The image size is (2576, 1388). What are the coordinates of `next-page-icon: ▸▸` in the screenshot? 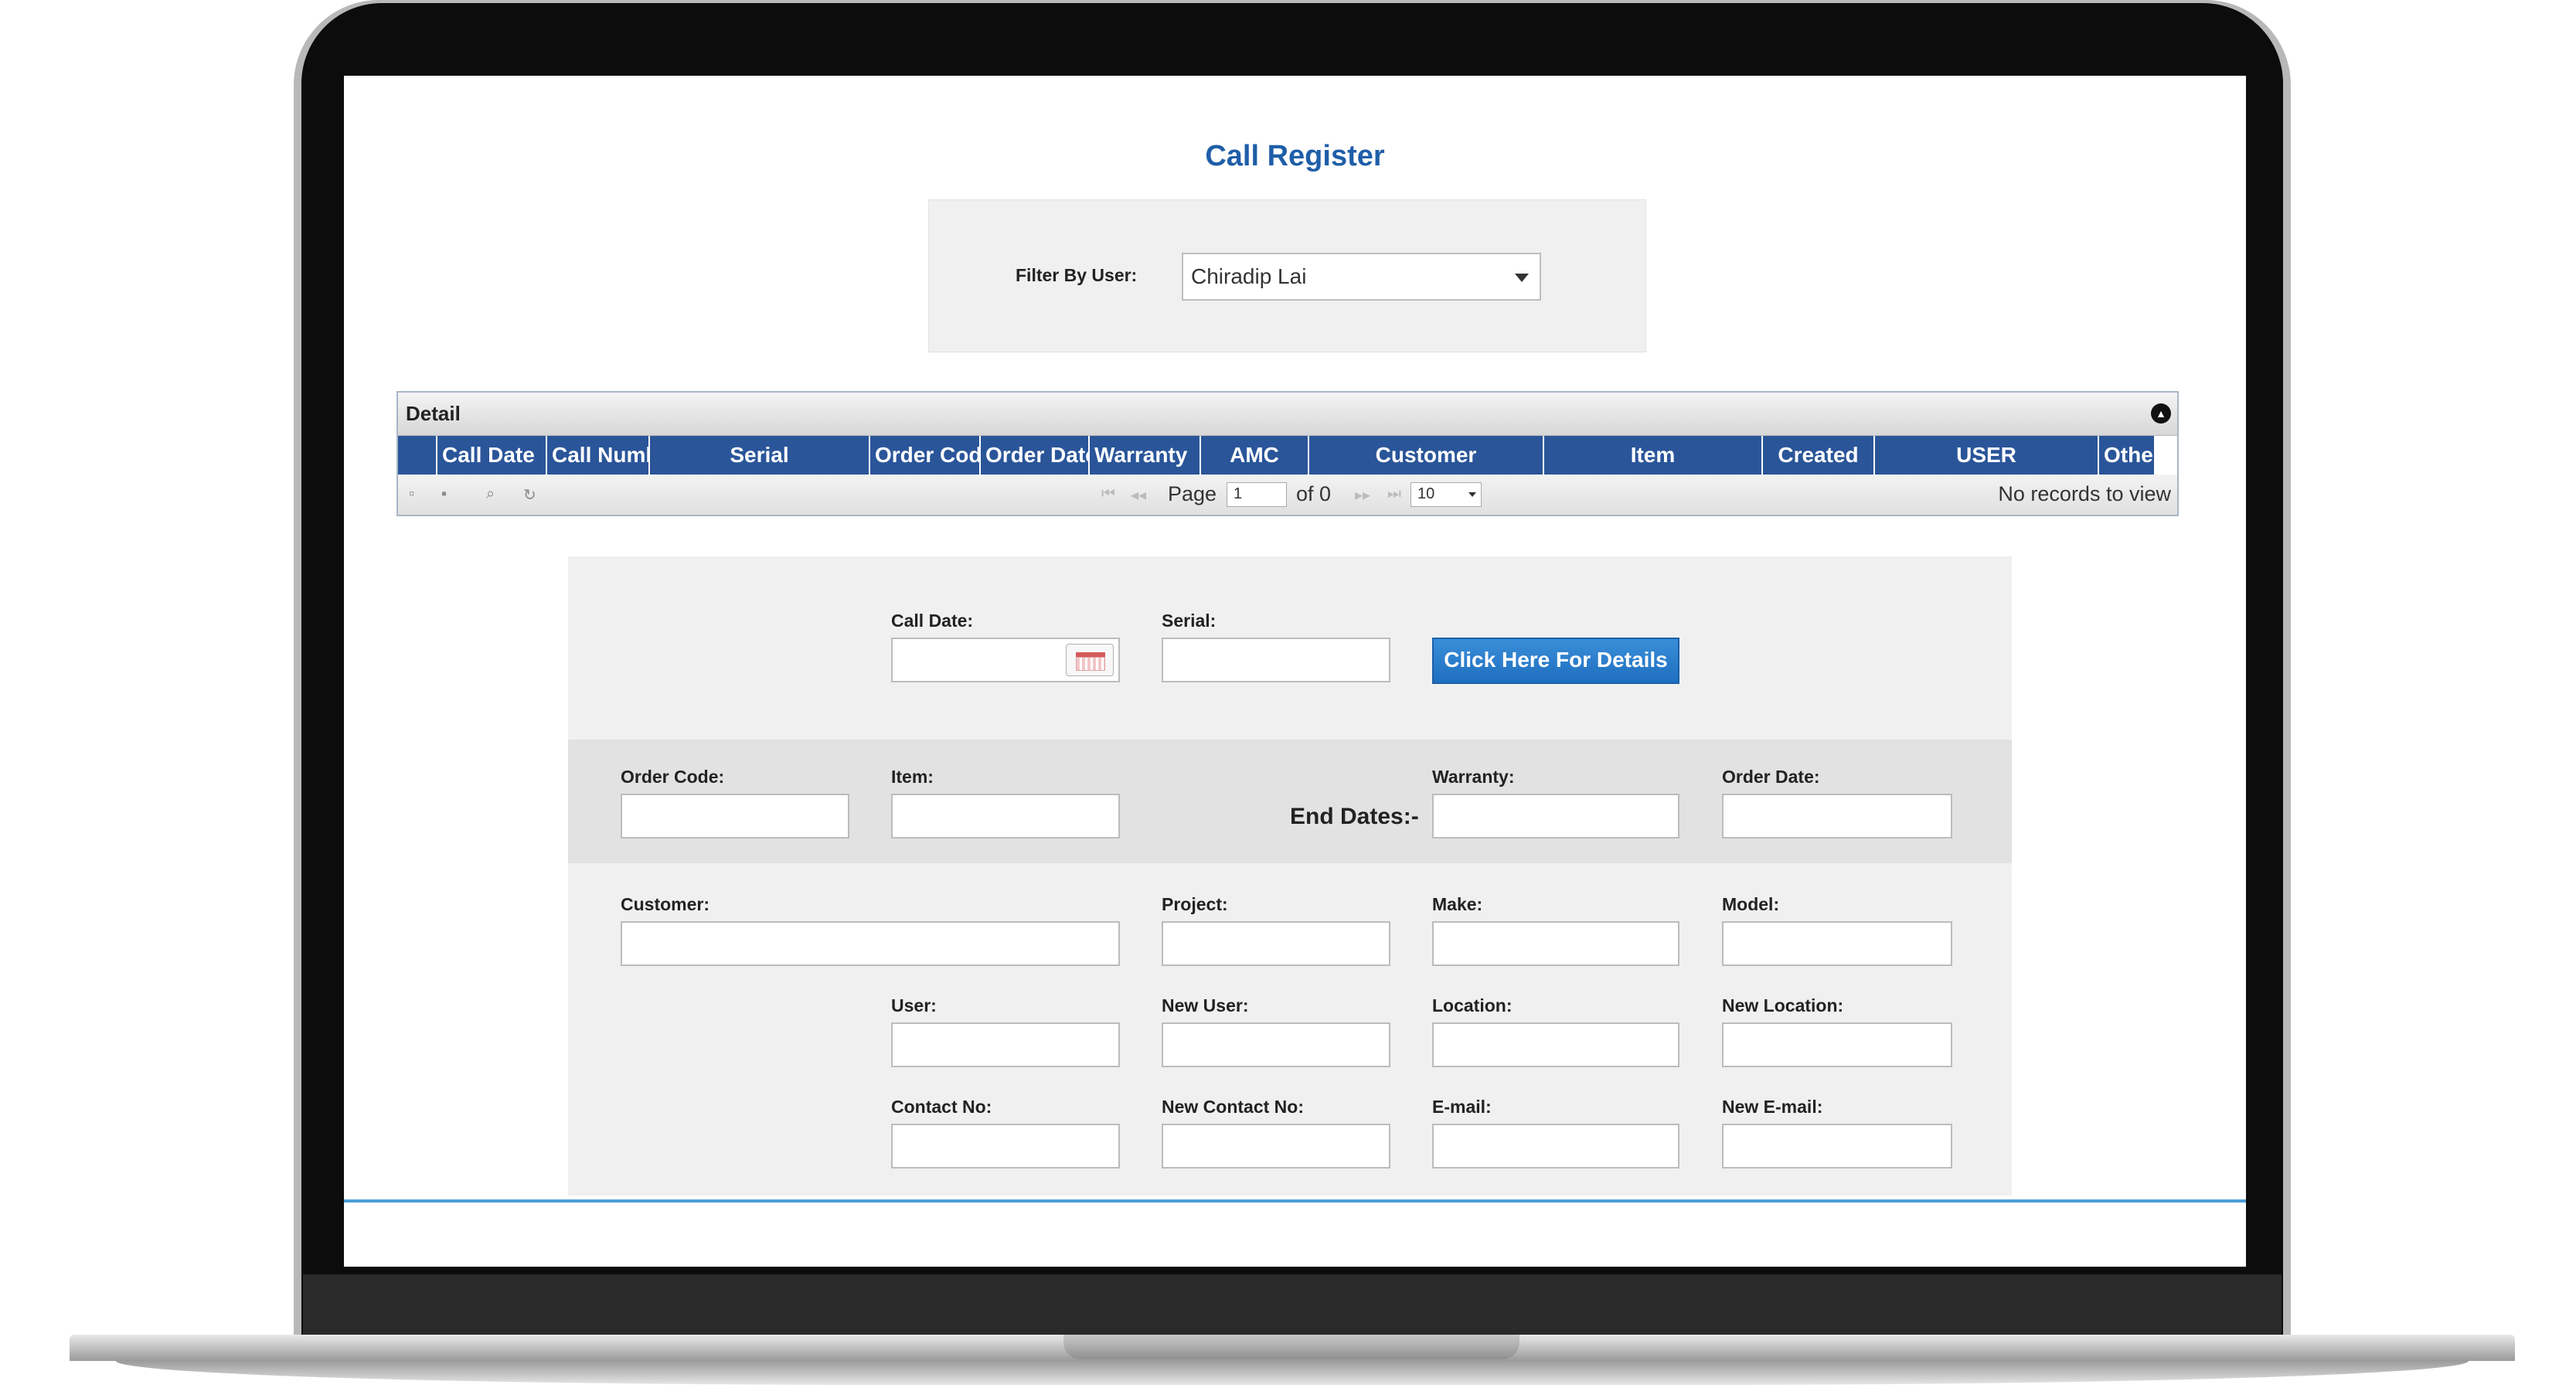 It's located at (1362, 495).